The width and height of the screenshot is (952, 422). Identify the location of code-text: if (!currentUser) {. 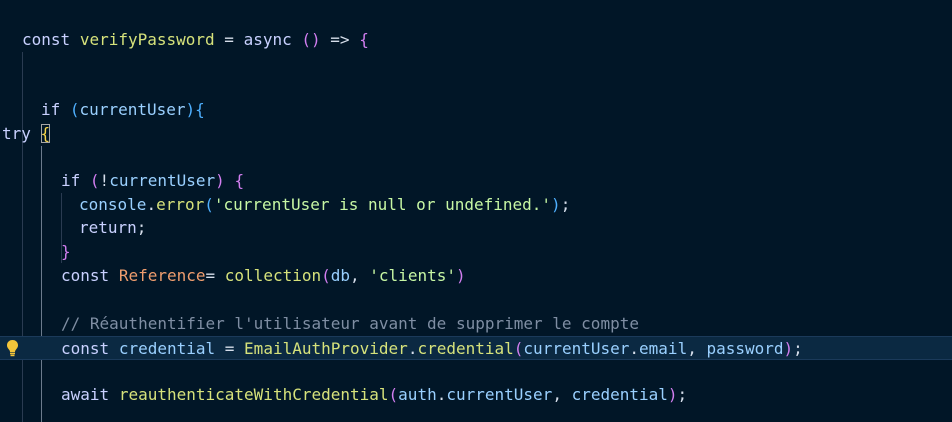
(152, 181).